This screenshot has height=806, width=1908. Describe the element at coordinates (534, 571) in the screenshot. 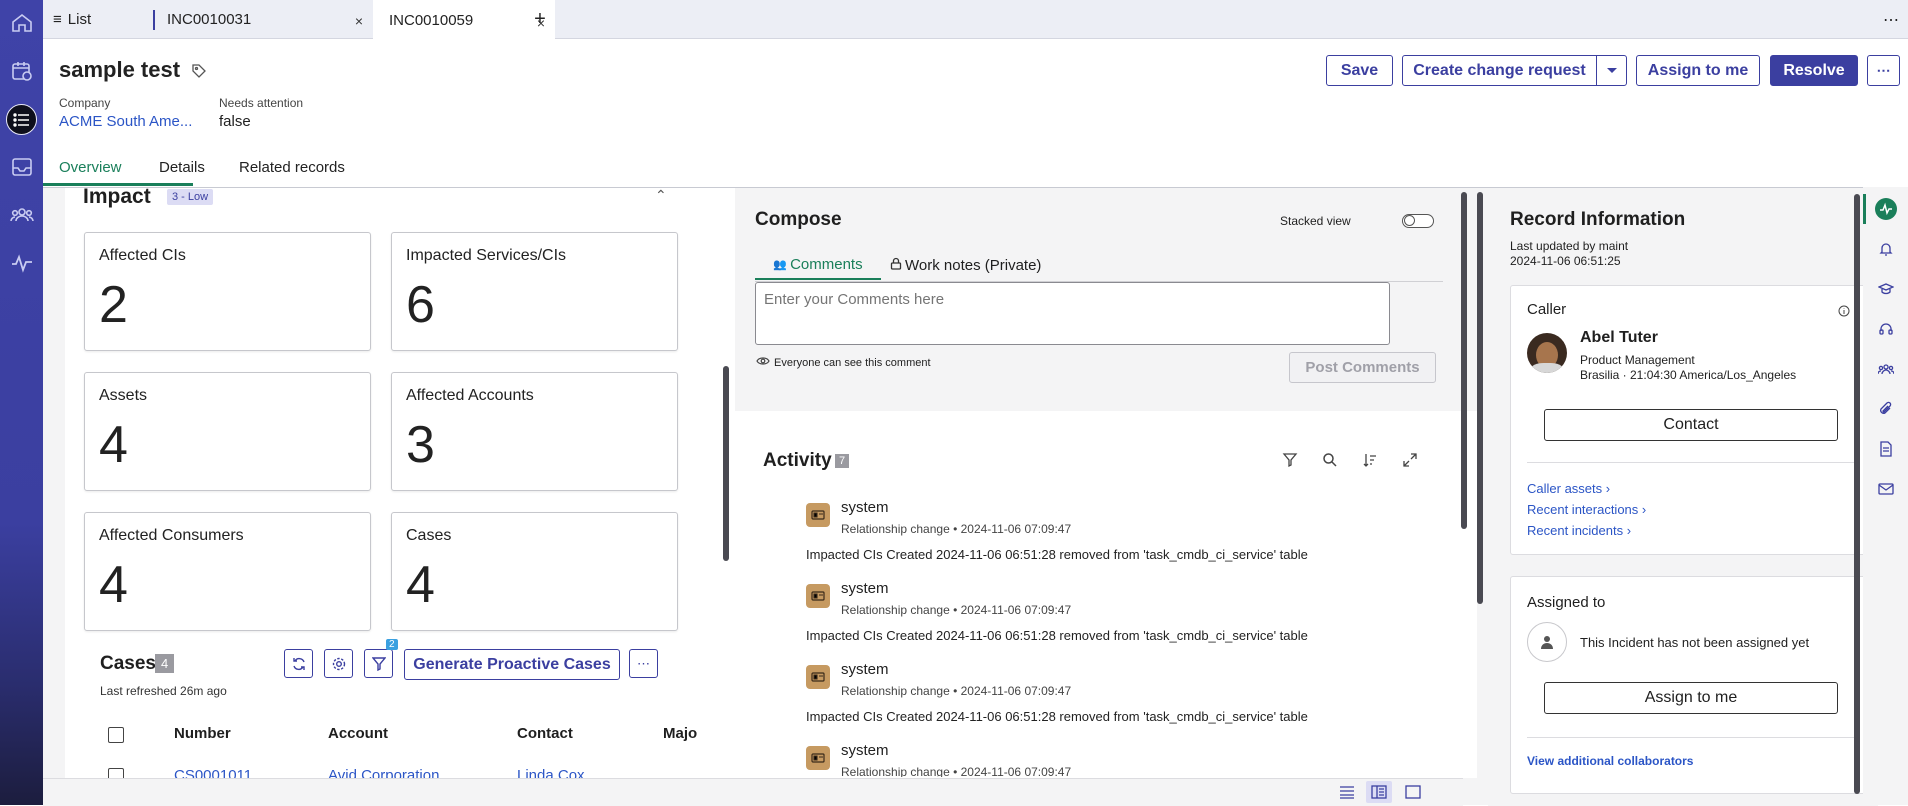

I see `cases-card: Cases 4` at that location.